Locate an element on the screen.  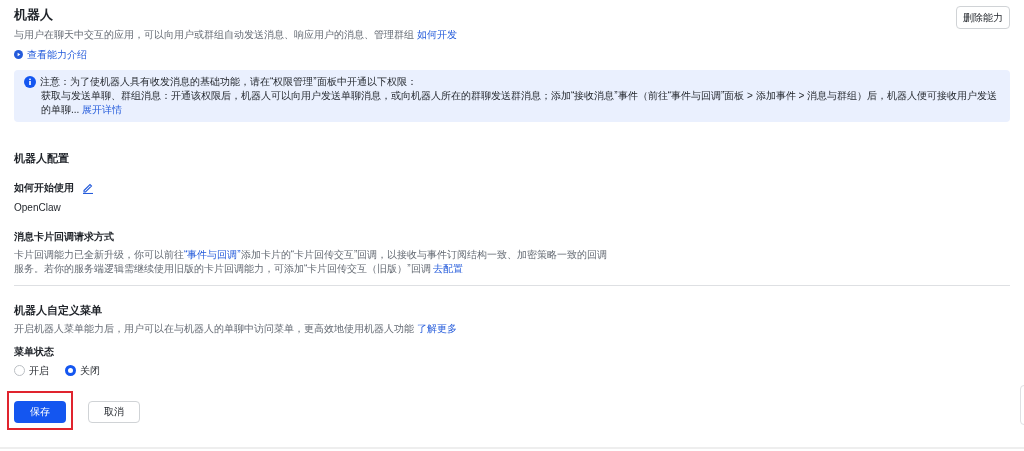
intro-link: 查看能力介绍 is located at coordinates (50, 54).